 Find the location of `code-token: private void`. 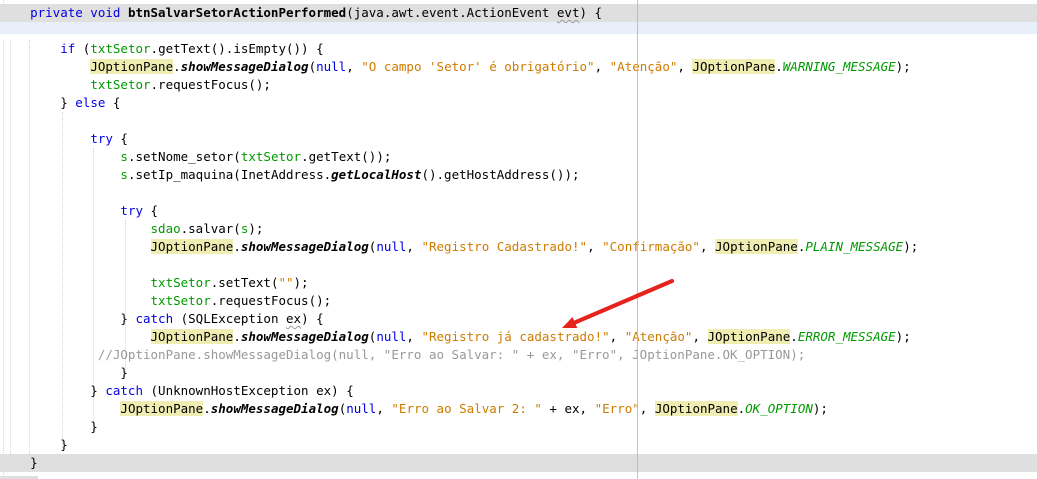

code-token: private void is located at coordinates (64, 12).